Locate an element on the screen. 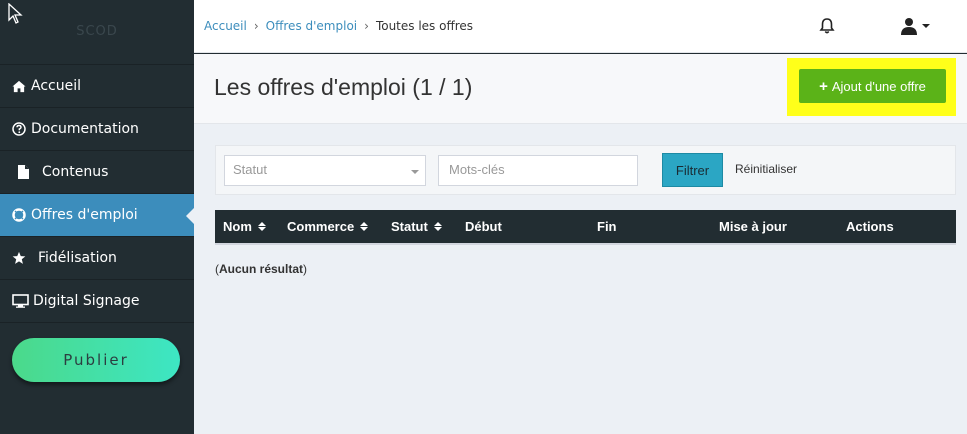 The height and width of the screenshot is (434, 967). column-label: Début is located at coordinates (483, 226).